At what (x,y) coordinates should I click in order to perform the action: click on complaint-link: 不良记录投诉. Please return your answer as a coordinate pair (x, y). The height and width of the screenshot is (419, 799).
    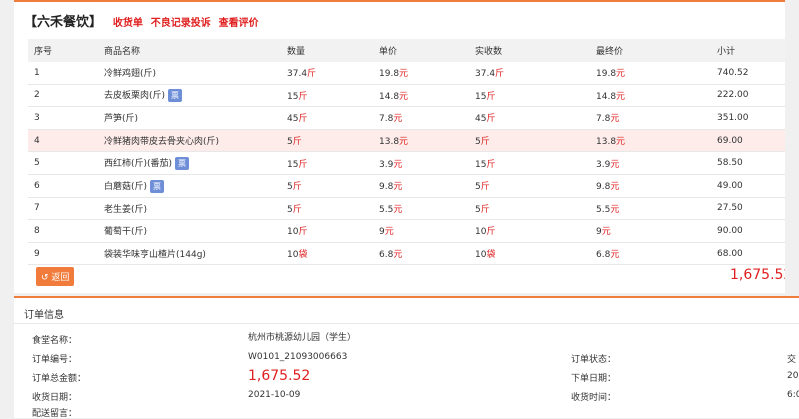
    Looking at the image, I should click on (181, 23).